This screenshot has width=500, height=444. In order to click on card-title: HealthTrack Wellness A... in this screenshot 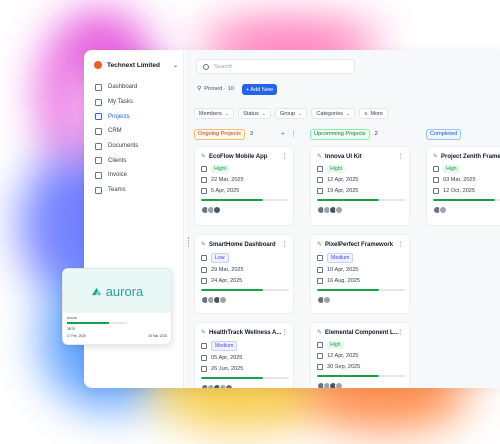, I will do `click(245, 332)`.